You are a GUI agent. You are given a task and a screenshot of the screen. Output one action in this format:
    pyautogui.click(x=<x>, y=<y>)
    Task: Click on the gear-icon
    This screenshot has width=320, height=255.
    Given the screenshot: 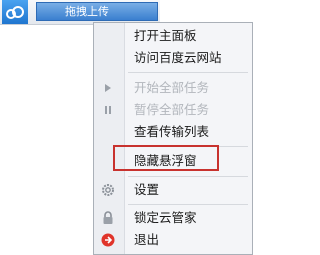 What is the action you would take?
    pyautogui.click(x=108, y=190)
    